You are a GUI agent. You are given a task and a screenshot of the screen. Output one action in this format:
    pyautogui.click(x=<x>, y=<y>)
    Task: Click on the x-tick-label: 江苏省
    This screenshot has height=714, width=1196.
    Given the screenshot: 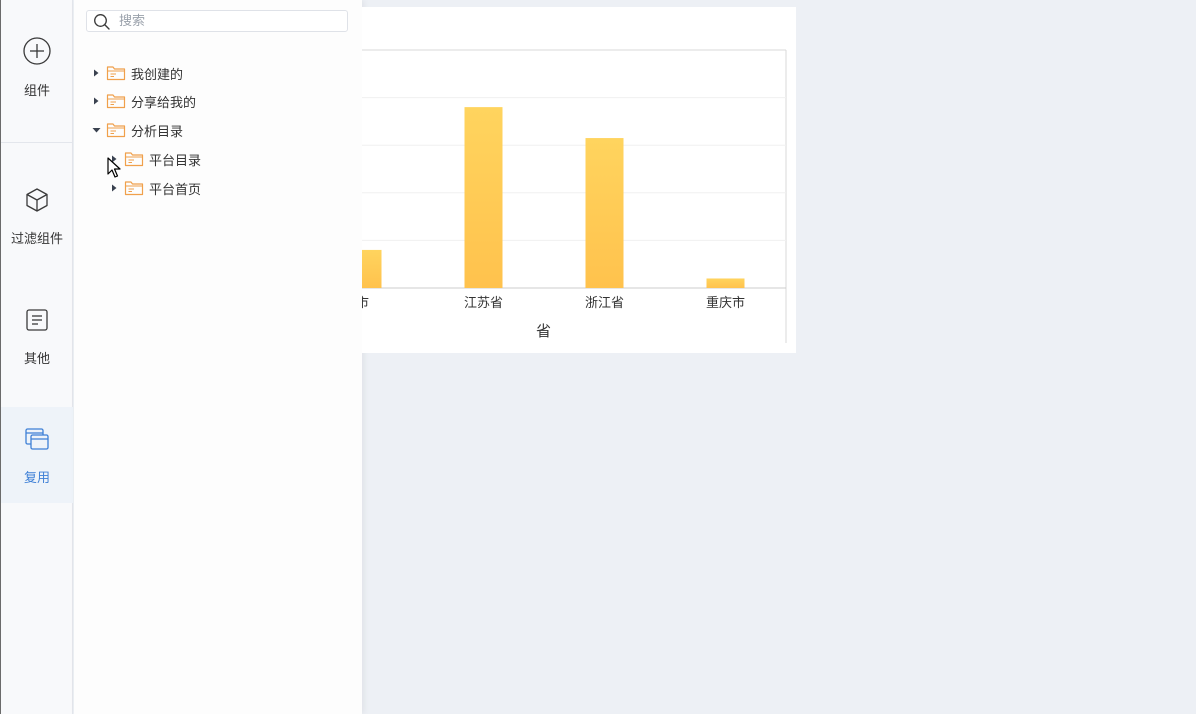 What is the action you would take?
    pyautogui.click(x=483, y=303)
    